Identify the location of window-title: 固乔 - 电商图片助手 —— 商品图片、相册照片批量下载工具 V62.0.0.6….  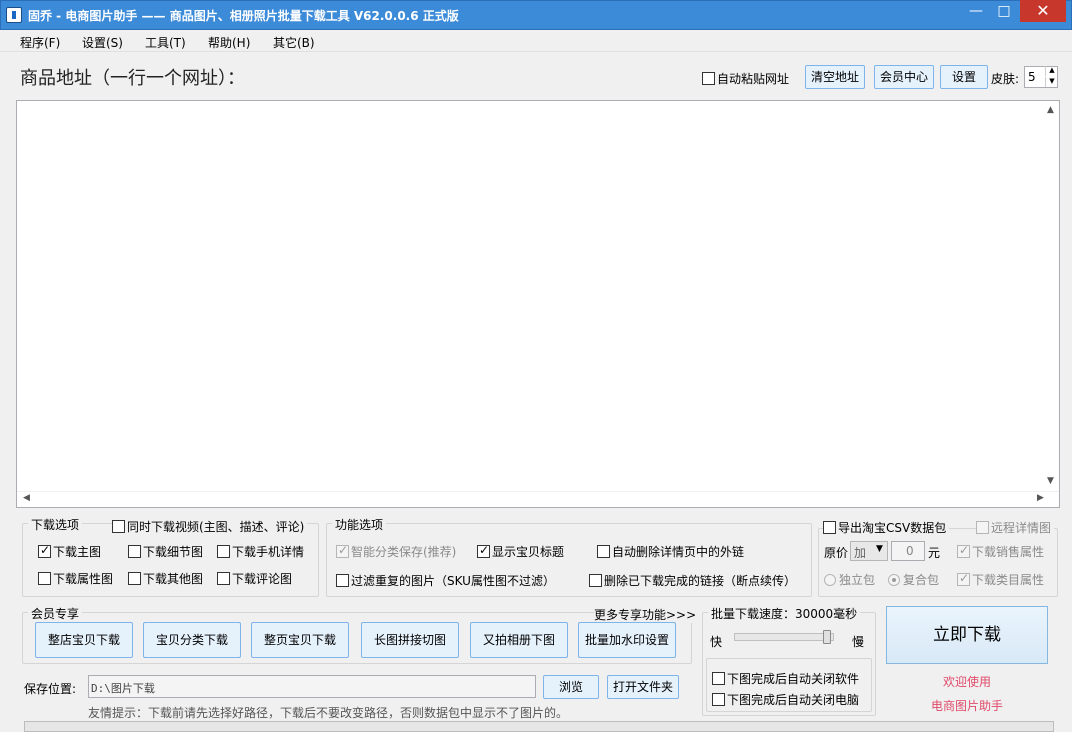
(243, 16).